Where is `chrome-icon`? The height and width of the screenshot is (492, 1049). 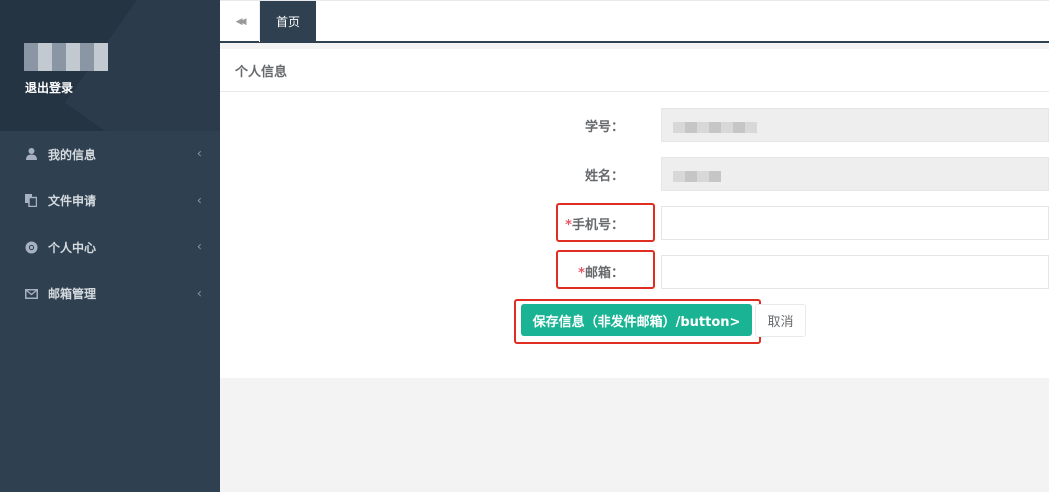
chrome-icon is located at coordinates (31, 247).